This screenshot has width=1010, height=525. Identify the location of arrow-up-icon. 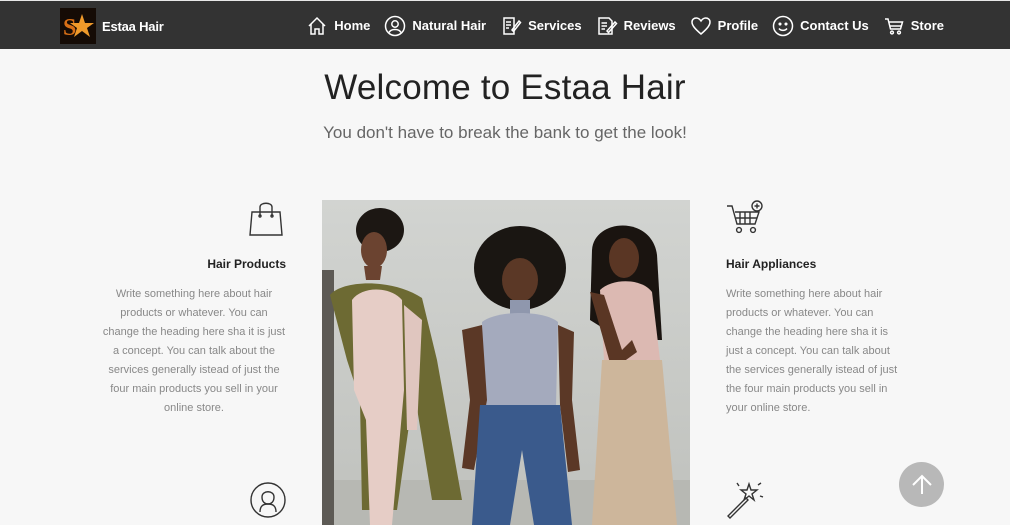
(922, 485).